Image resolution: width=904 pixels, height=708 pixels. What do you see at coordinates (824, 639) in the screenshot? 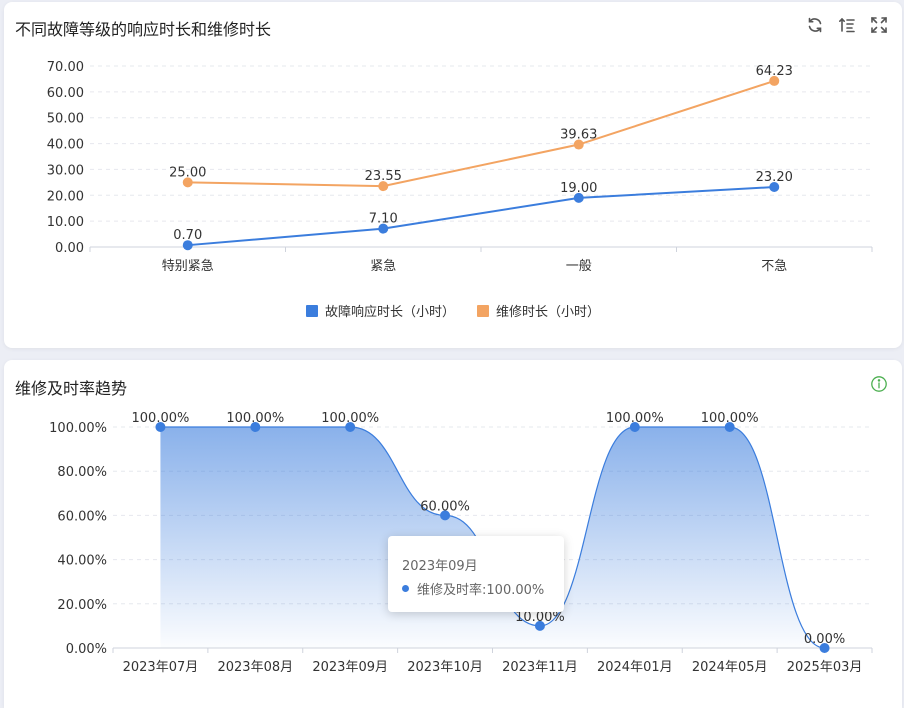
I see `data-label: 0.00%` at bounding box center [824, 639].